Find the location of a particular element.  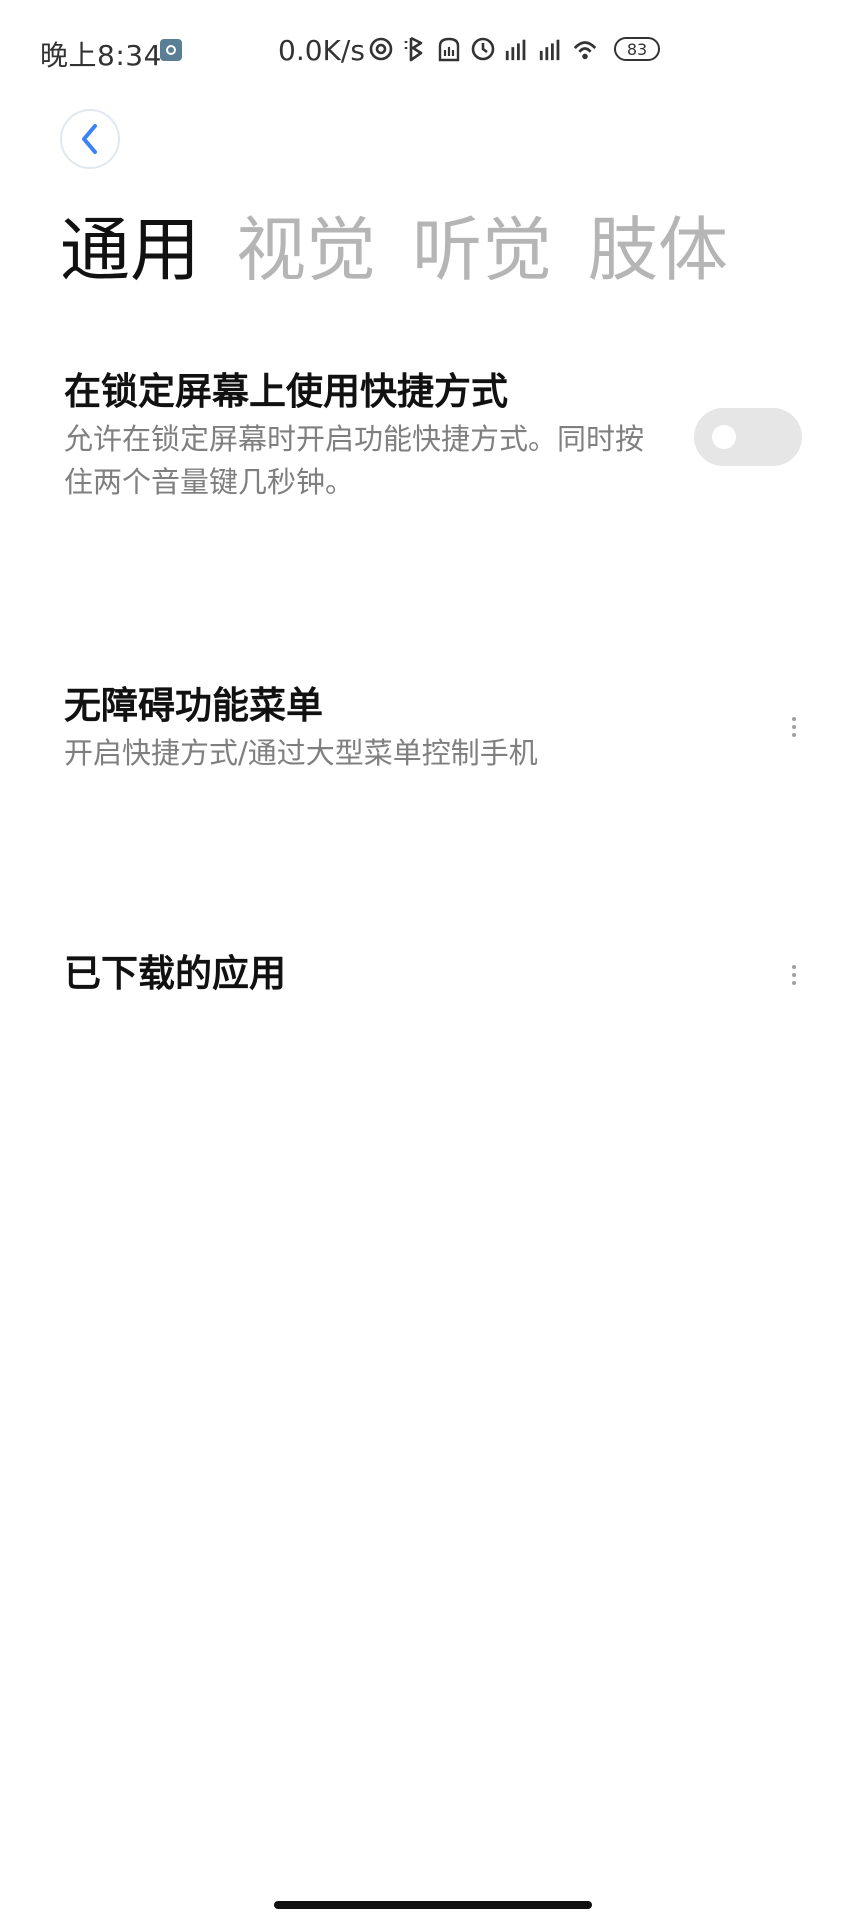

tab-vision: 视觉 is located at coordinates (306, 250).